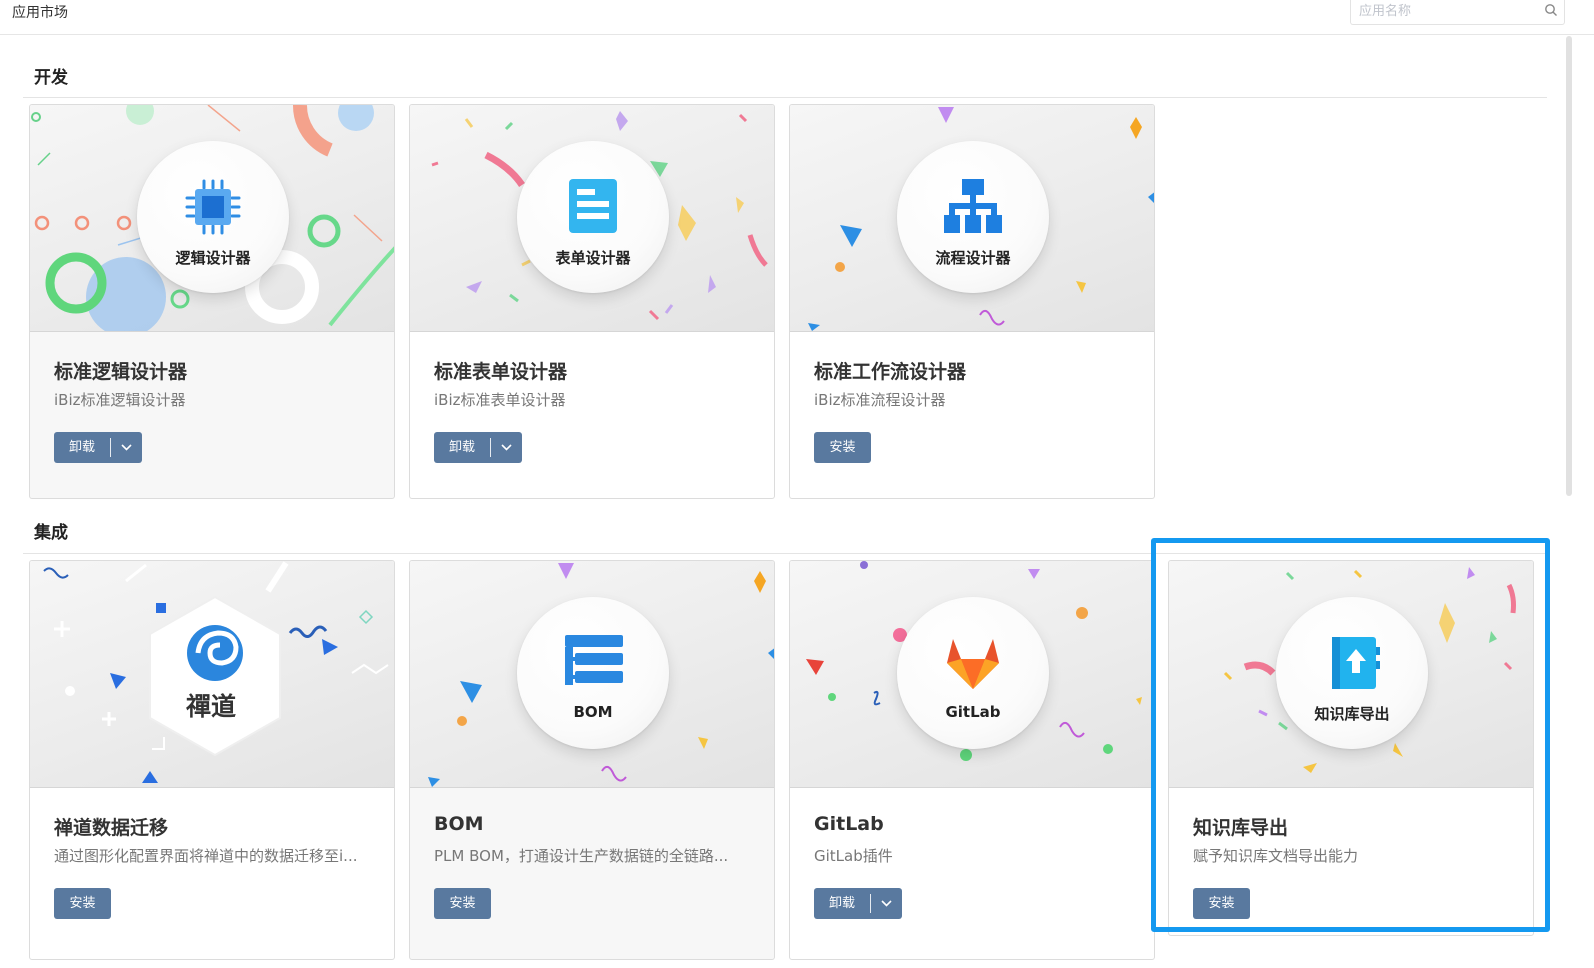 This screenshot has height=968, width=1594. Describe the element at coordinates (973, 258) in the screenshot. I see `badge-label: 流程设计器` at that location.